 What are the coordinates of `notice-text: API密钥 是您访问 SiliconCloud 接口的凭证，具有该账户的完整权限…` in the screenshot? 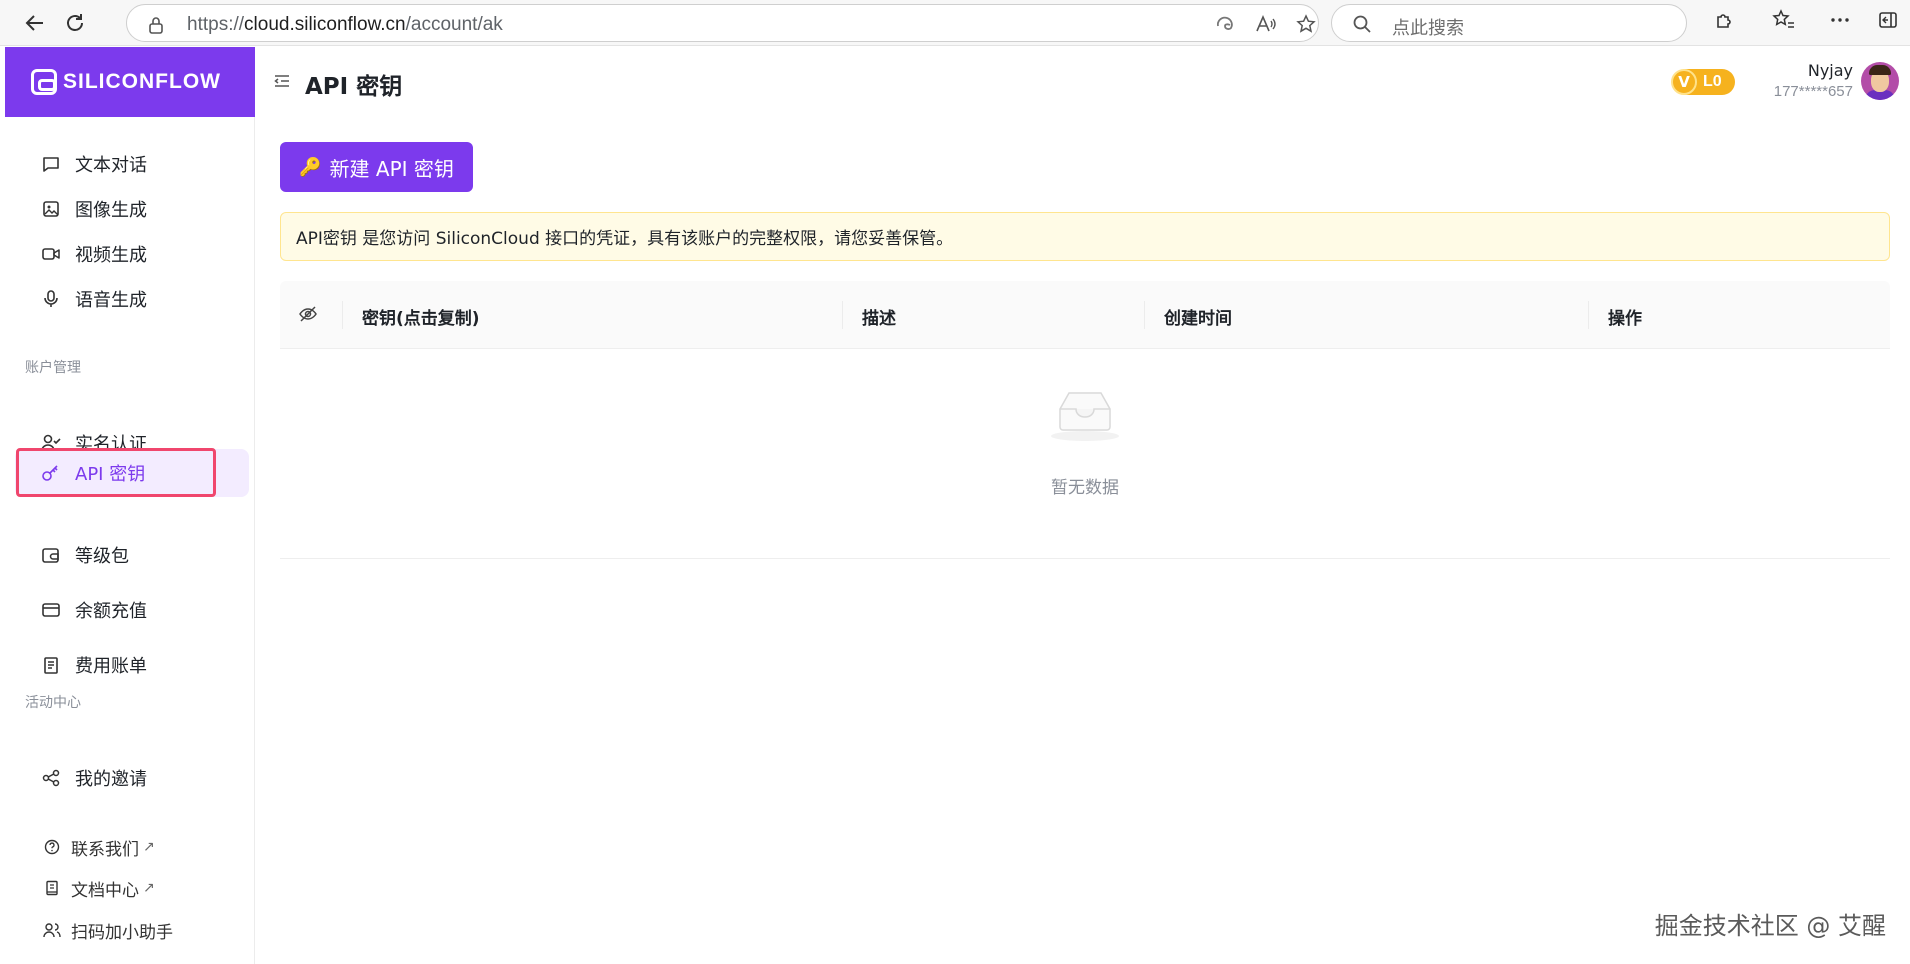 It's located at (625, 239).